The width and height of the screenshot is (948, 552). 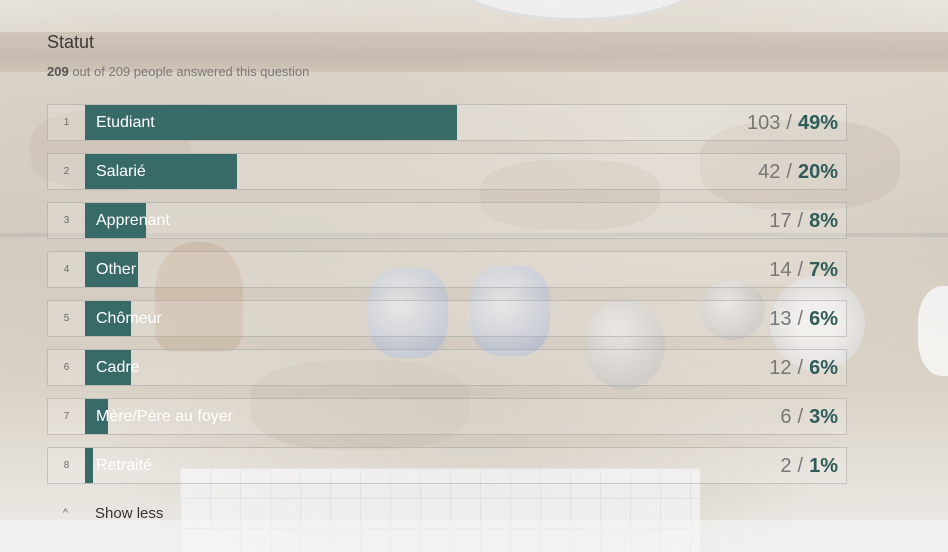 What do you see at coordinates (823, 417) in the screenshot?
I see `answer-percent: 3%` at bounding box center [823, 417].